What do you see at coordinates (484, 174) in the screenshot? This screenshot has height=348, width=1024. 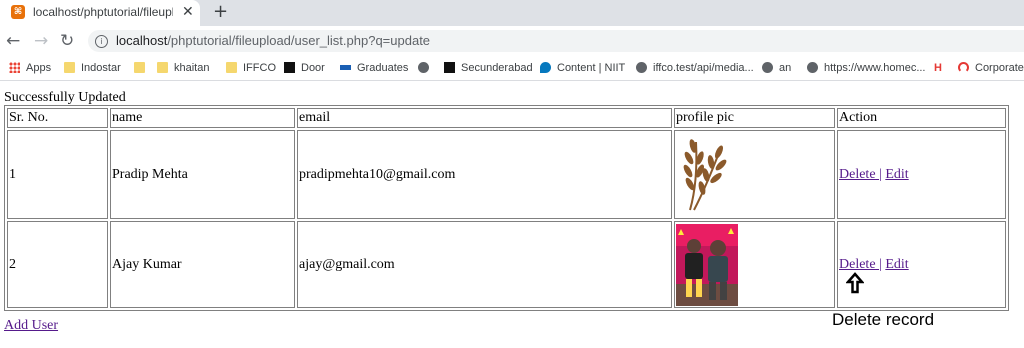 I see `cell-email: pradipmehta10@gmail.com` at bounding box center [484, 174].